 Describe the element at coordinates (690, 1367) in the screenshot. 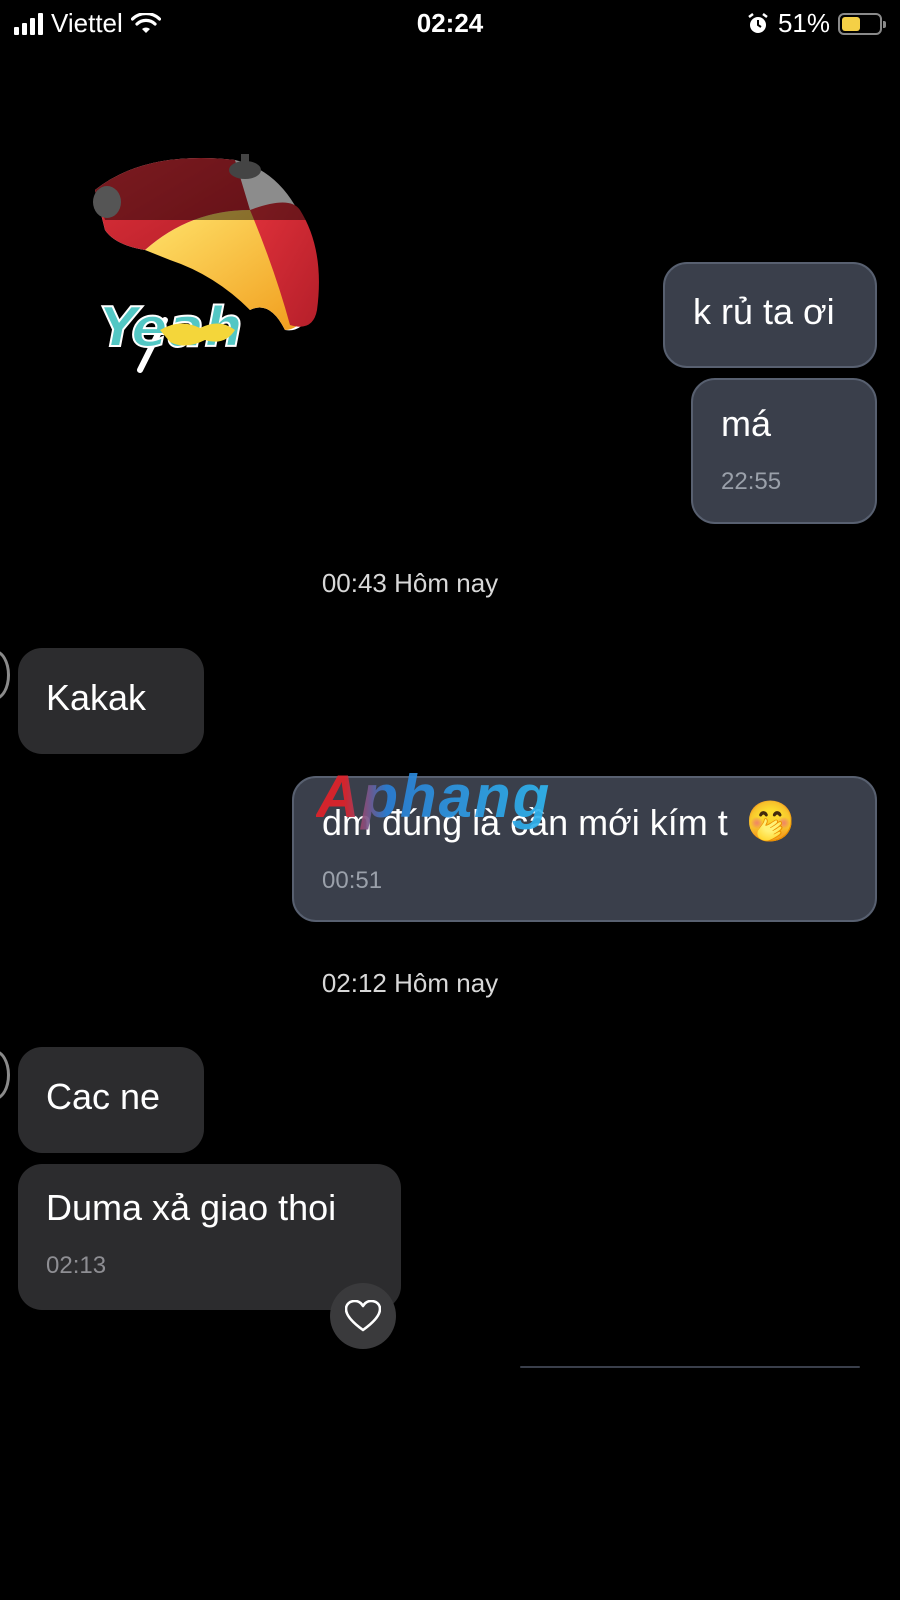

I see `divider` at that location.